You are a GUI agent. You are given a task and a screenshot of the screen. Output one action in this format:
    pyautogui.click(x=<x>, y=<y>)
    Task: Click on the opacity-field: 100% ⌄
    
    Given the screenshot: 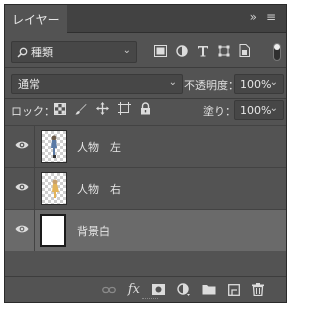 What is the action you would take?
    pyautogui.click(x=259, y=84)
    